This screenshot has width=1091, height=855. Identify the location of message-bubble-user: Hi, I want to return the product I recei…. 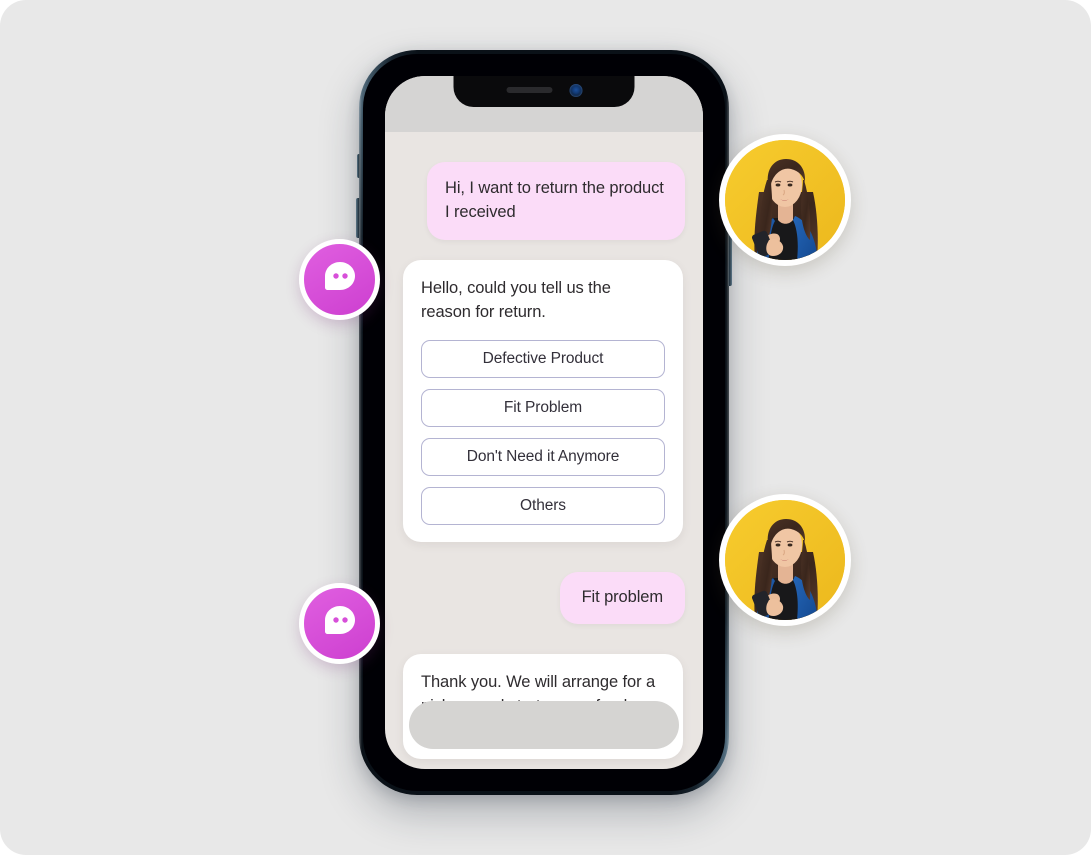
(556, 201).